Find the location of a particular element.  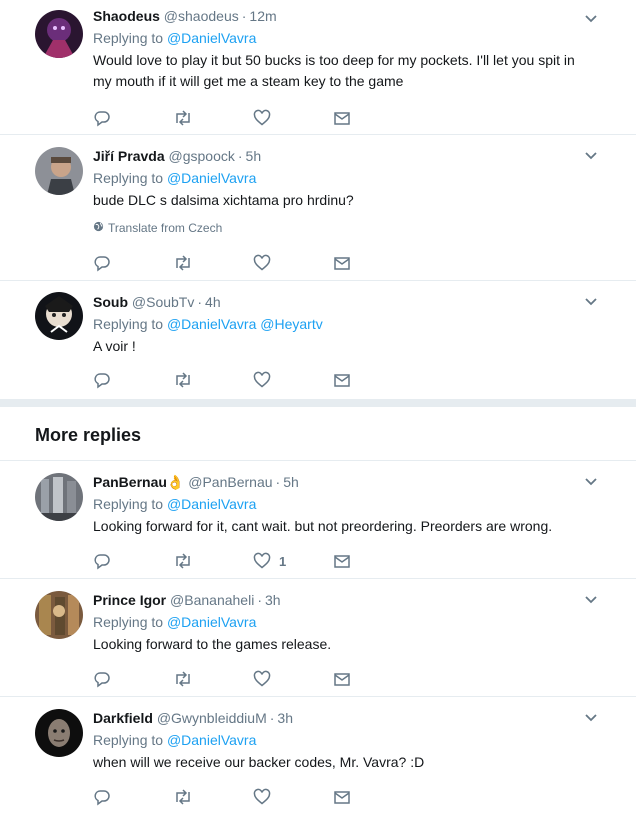

username: @gspoock is located at coordinates (202, 156).